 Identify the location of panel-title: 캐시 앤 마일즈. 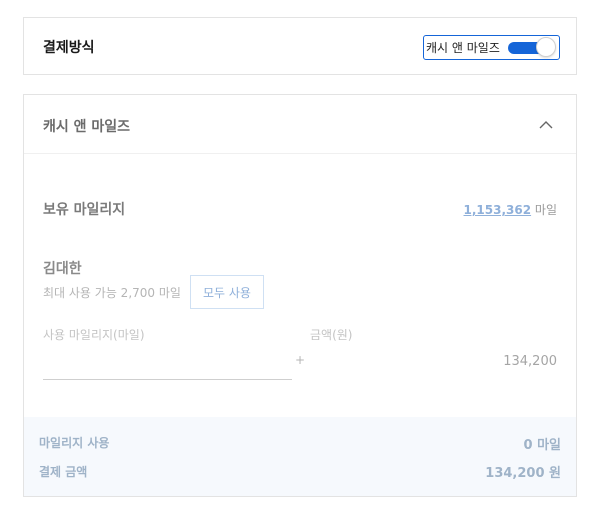
(87, 127).